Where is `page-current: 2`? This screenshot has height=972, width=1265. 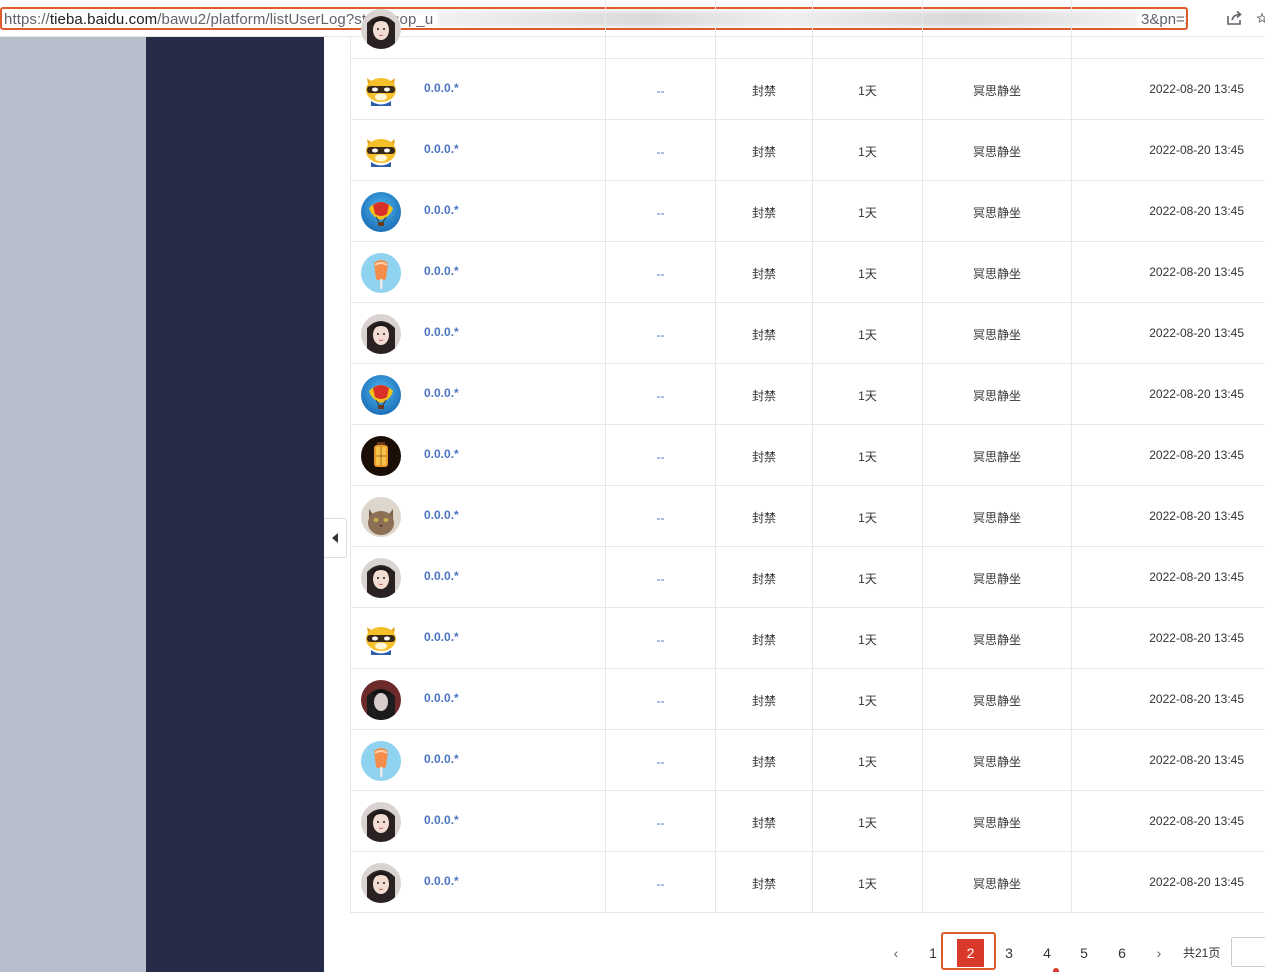 page-current: 2 is located at coordinates (970, 953).